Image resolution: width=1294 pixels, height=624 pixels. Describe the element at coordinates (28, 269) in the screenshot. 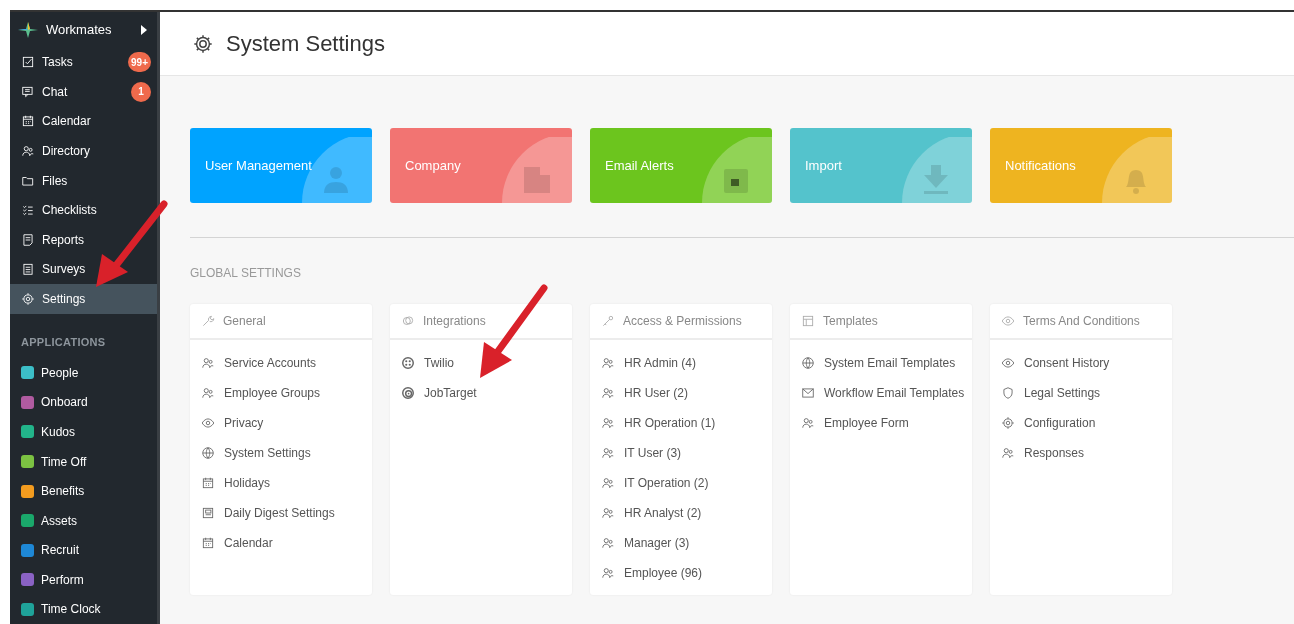

I see `clipboard-icon` at that location.